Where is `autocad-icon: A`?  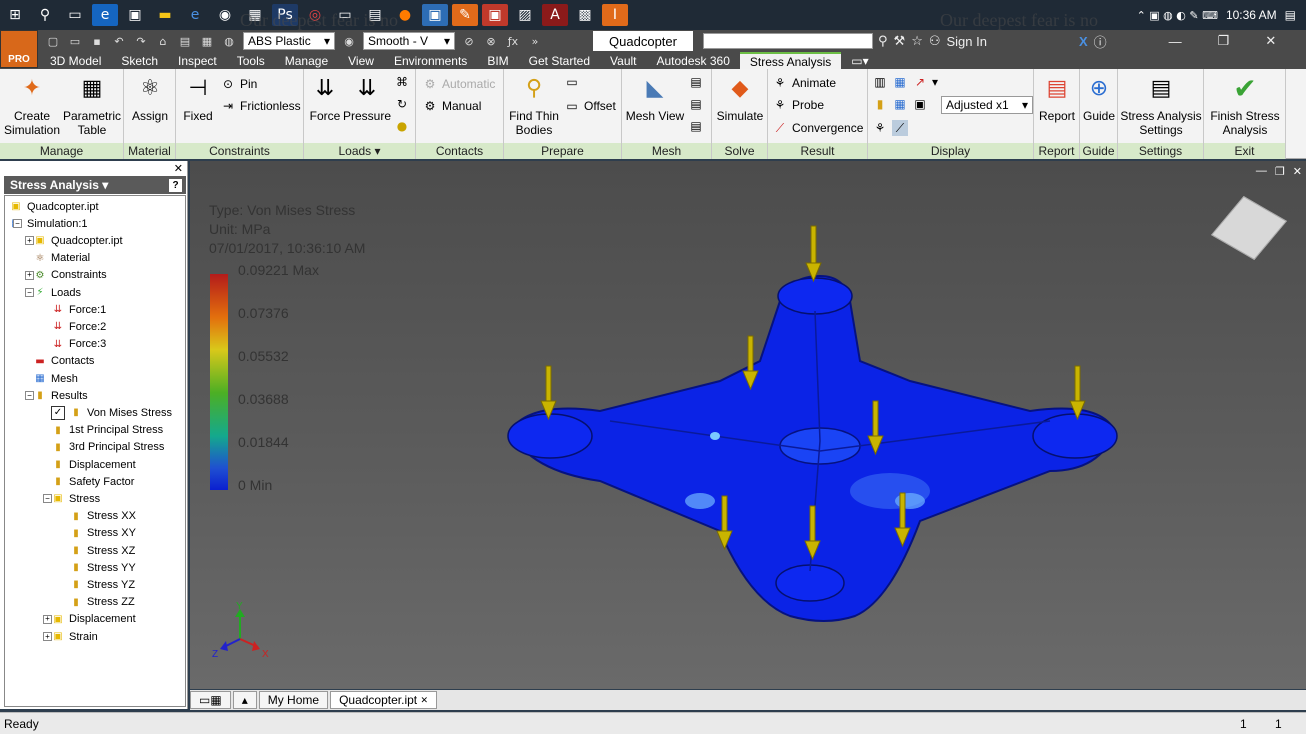
autocad-icon: A is located at coordinates (555, 15).